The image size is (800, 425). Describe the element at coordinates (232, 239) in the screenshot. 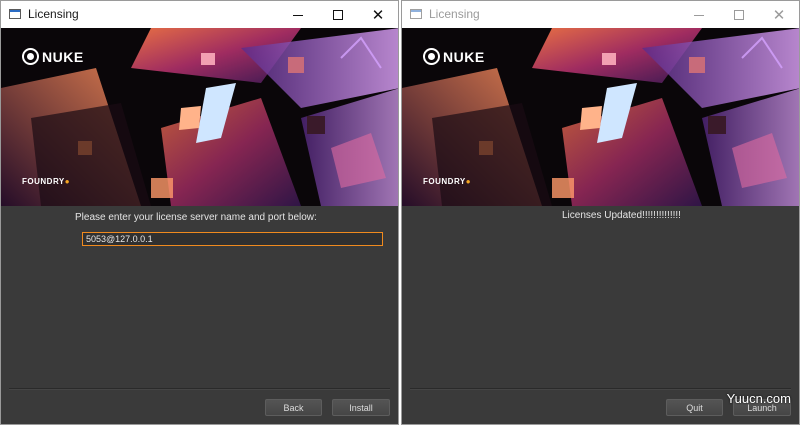

I see `license-server-input` at that location.